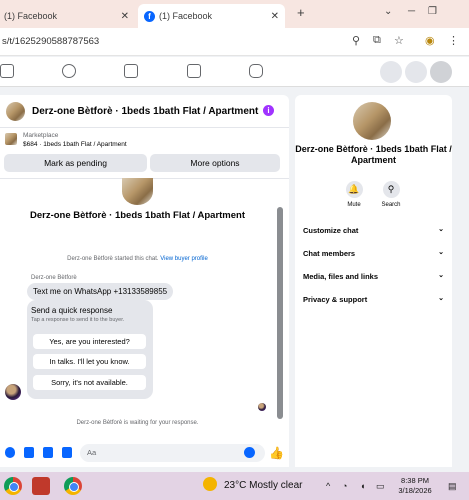  I want to click on marketplace-label: Marketplace, so click(41, 135).